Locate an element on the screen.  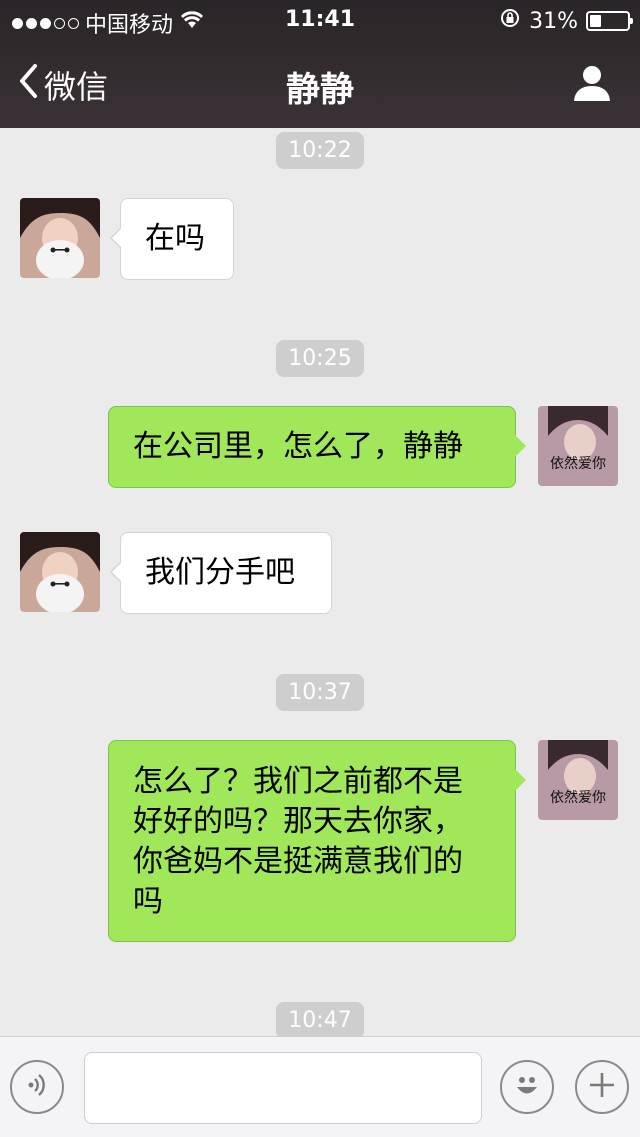
message-timestamp: 10:25 is located at coordinates (320, 358).